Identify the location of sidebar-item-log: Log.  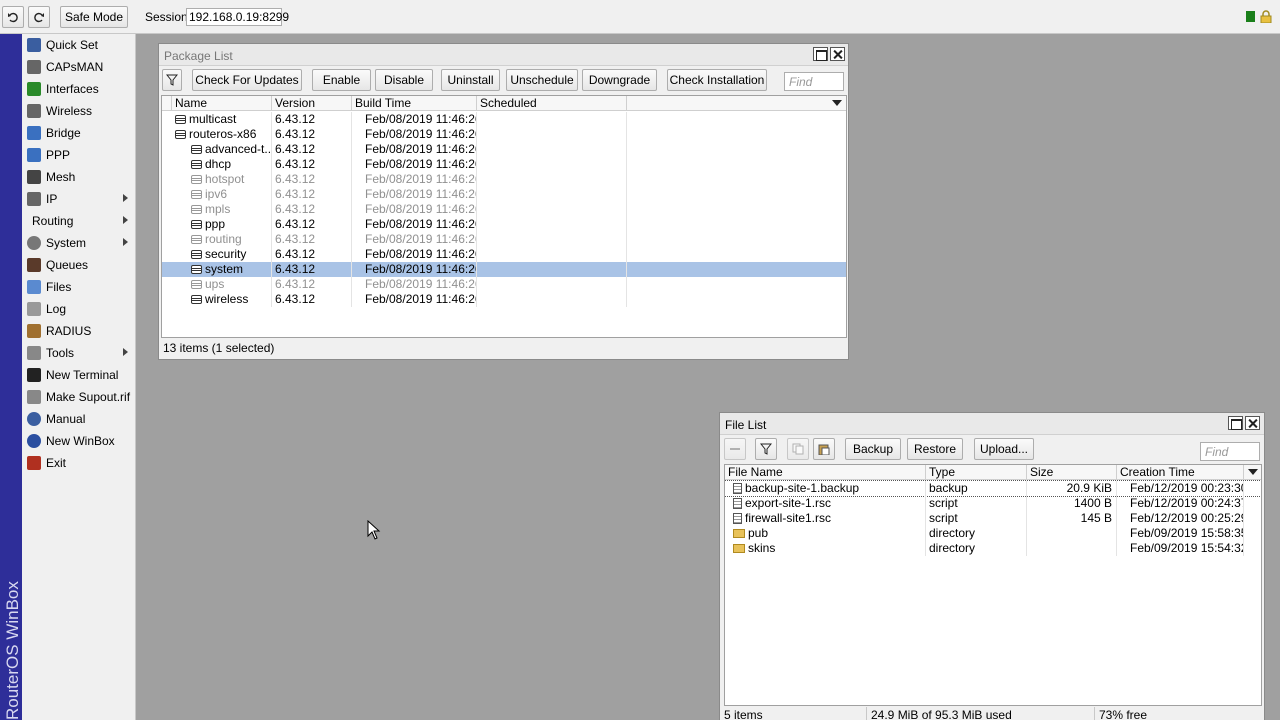
(79, 309).